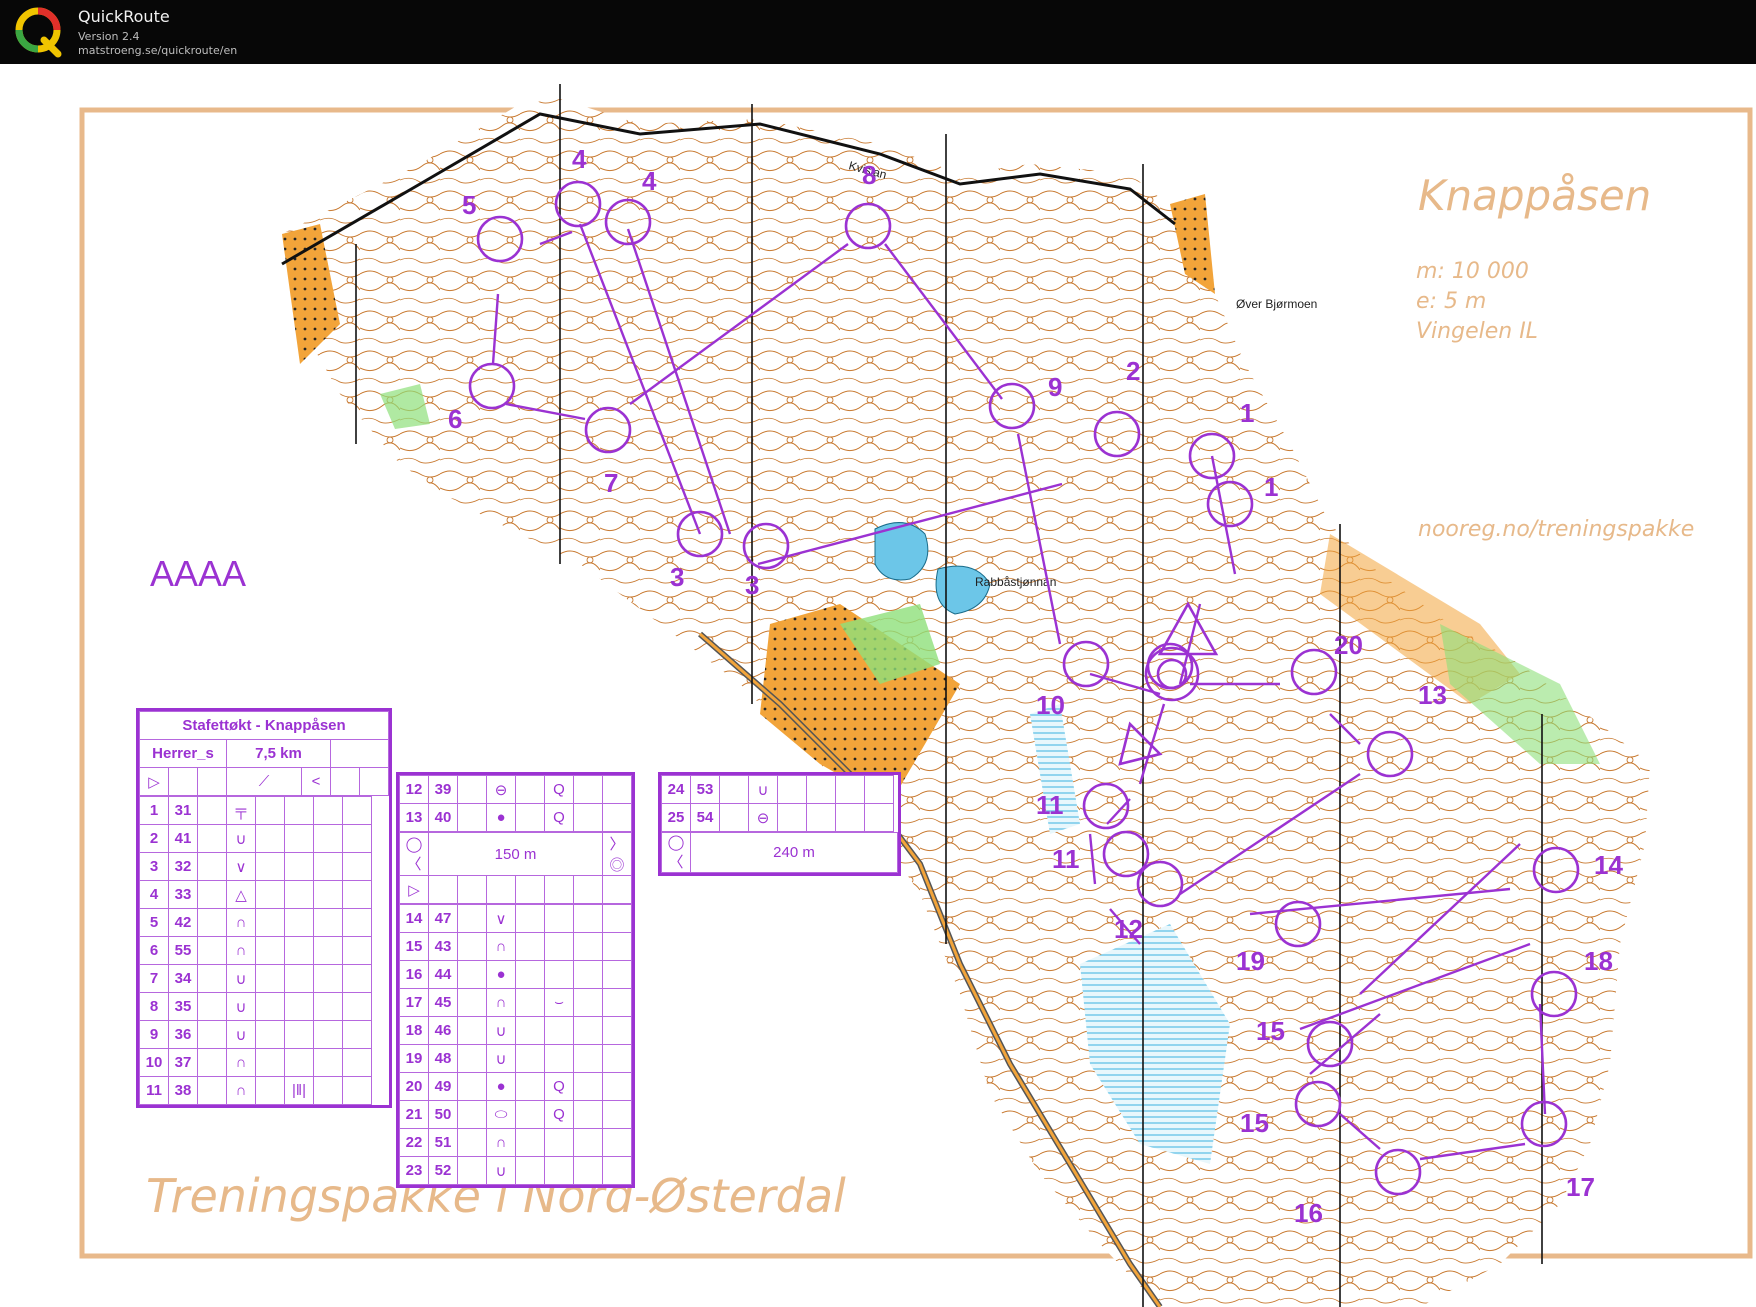 The image size is (1756, 1307). I want to click on control-number: 6, so click(455, 419).